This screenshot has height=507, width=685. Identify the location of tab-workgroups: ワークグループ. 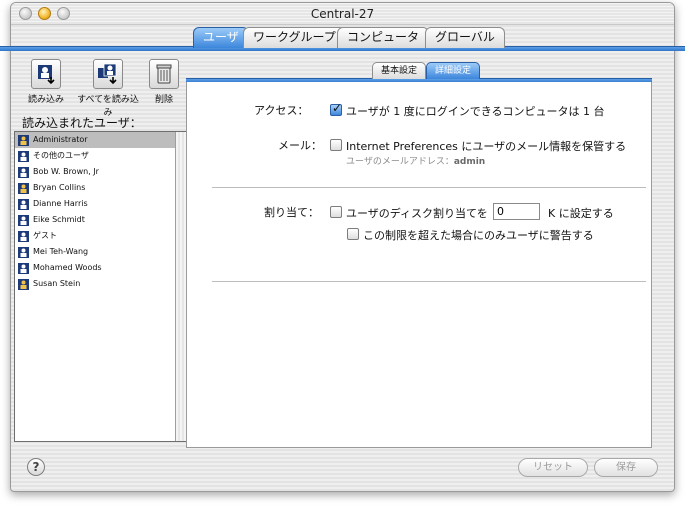
(294, 37).